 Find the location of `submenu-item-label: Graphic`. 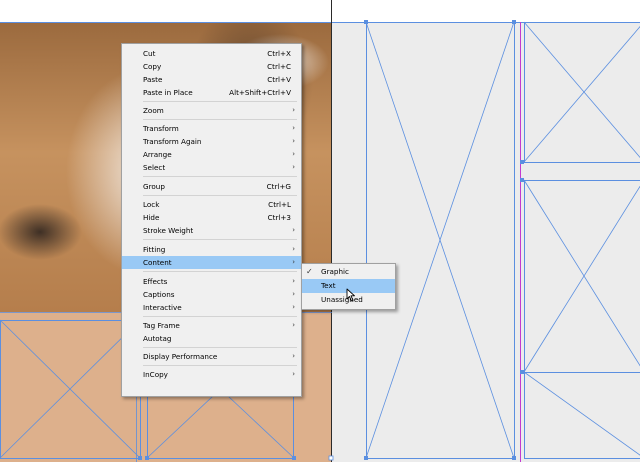

submenu-item-label: Graphic is located at coordinates (335, 271).